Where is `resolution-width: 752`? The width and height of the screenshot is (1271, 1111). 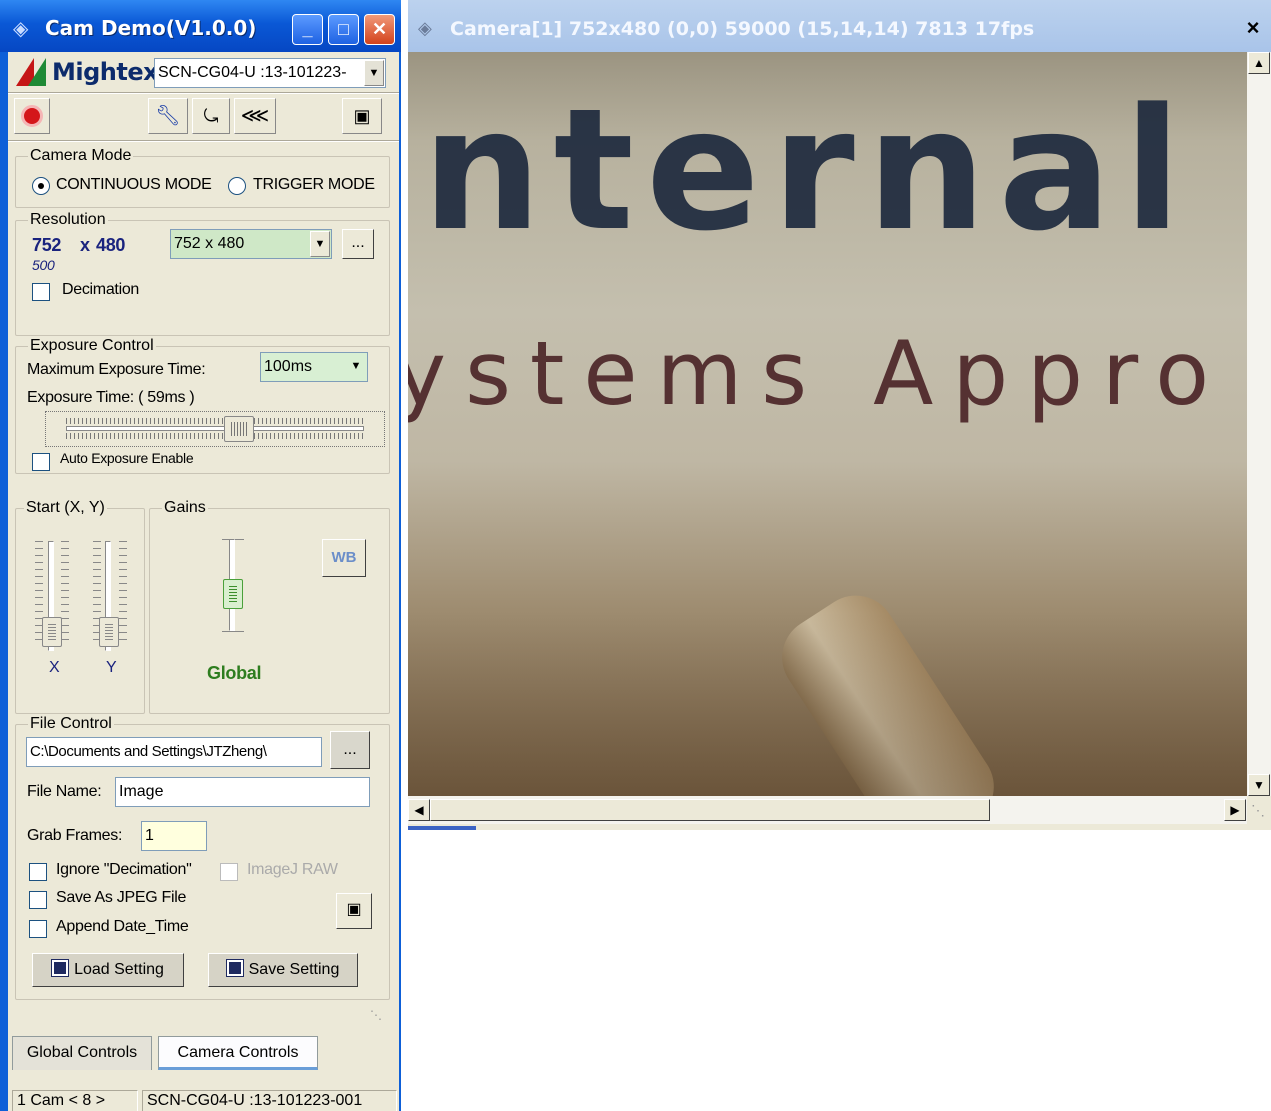
resolution-width: 752 is located at coordinates (47, 245).